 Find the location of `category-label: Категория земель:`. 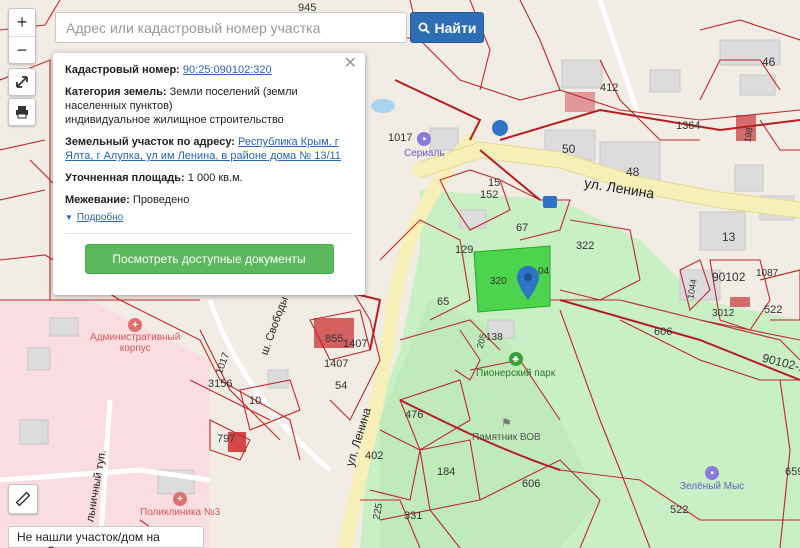

category-label: Категория земель: is located at coordinates (116, 92).